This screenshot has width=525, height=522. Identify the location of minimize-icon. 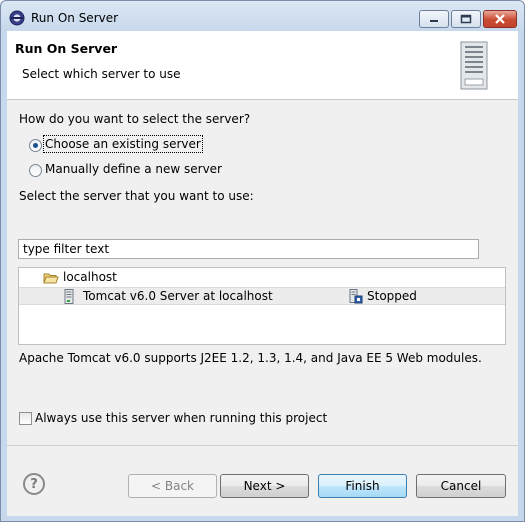
(434, 21).